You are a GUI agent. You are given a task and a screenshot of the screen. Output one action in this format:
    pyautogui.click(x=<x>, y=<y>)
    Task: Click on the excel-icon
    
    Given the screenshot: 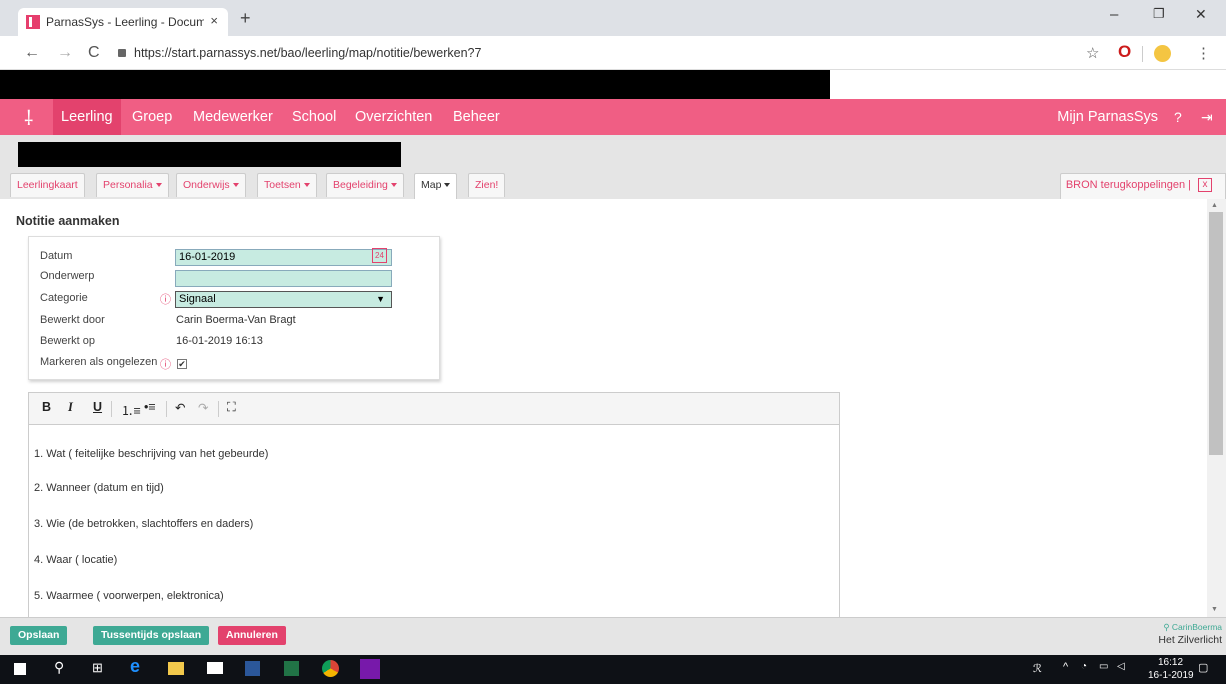 What is the action you would take?
    pyautogui.click(x=291, y=668)
    